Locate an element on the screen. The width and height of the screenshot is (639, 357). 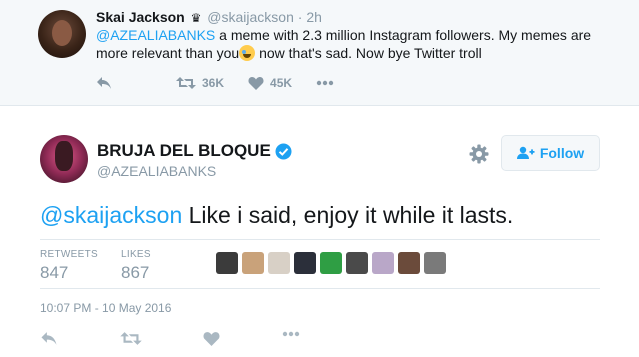
parent-author-handle: @skaijackson is located at coordinates (250, 17).